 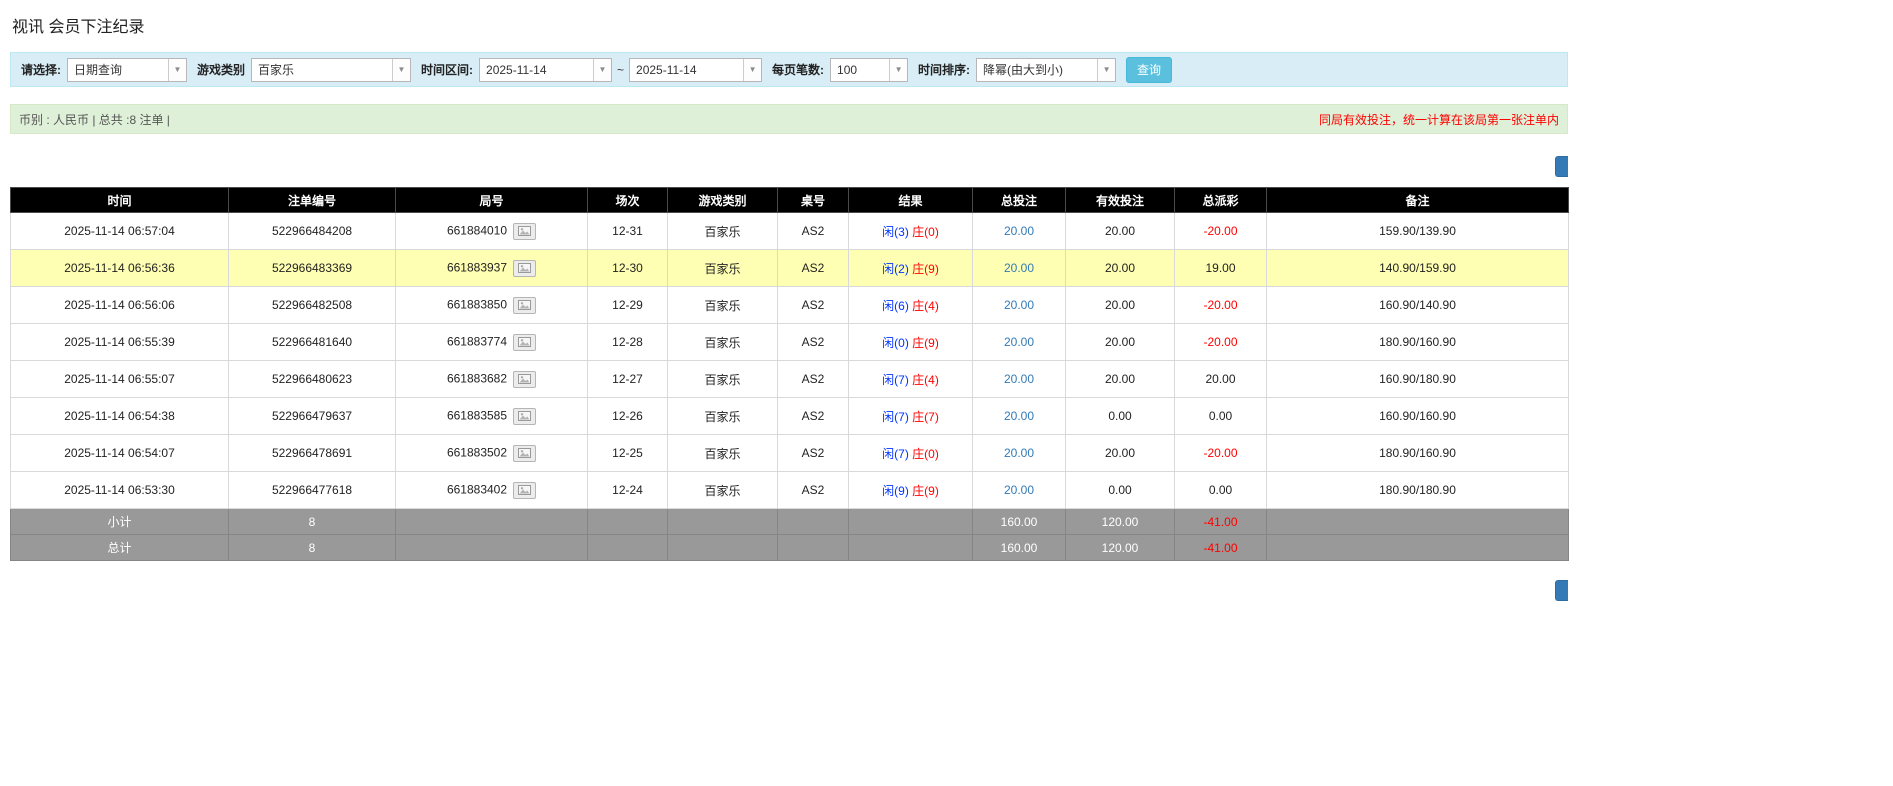 What do you see at coordinates (687, 69) in the screenshot?
I see `date-to-input` at bounding box center [687, 69].